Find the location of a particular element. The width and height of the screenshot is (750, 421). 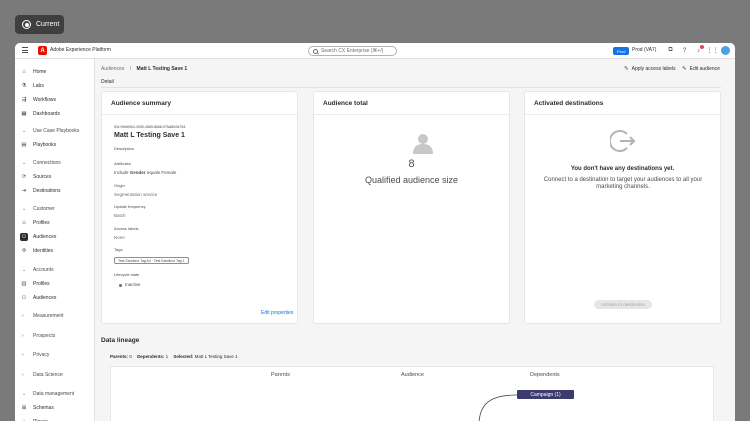

breadcrumb: Audiences / Matt L Testing Save 1 is located at coordinates (144, 69).